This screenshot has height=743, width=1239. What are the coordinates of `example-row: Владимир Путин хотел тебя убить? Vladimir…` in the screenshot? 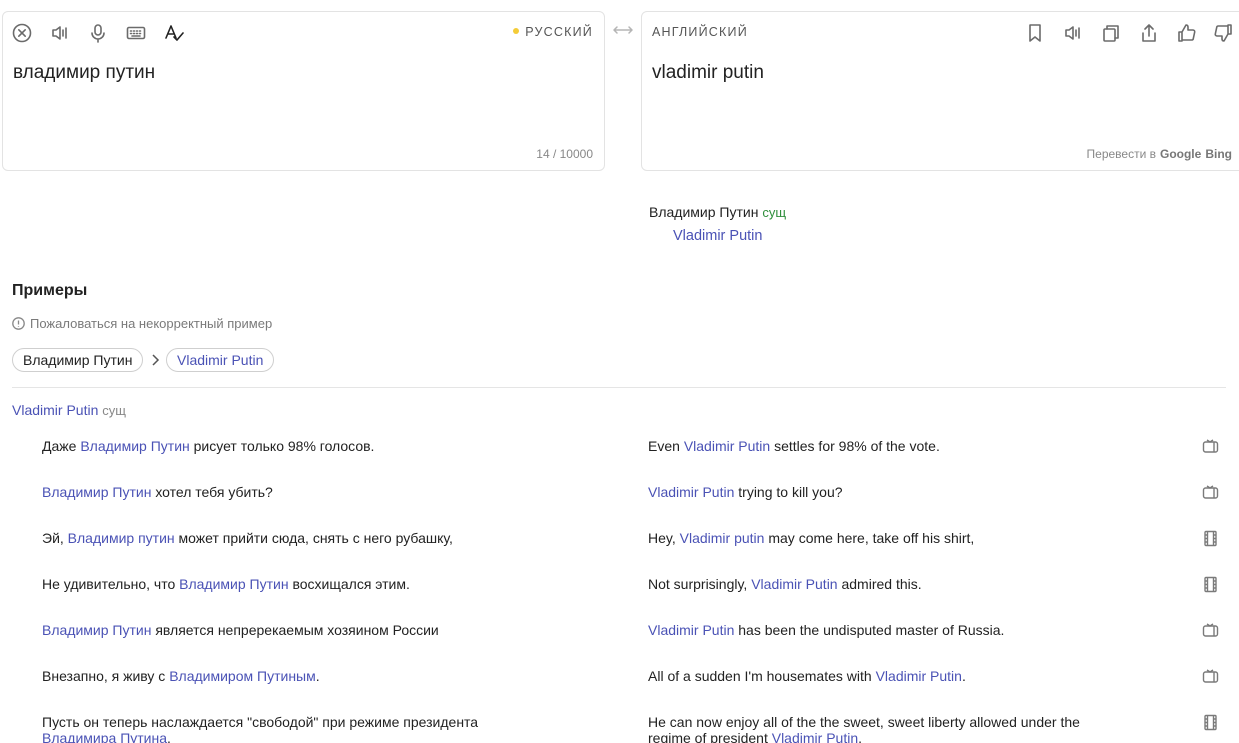 It's located at (619, 507).